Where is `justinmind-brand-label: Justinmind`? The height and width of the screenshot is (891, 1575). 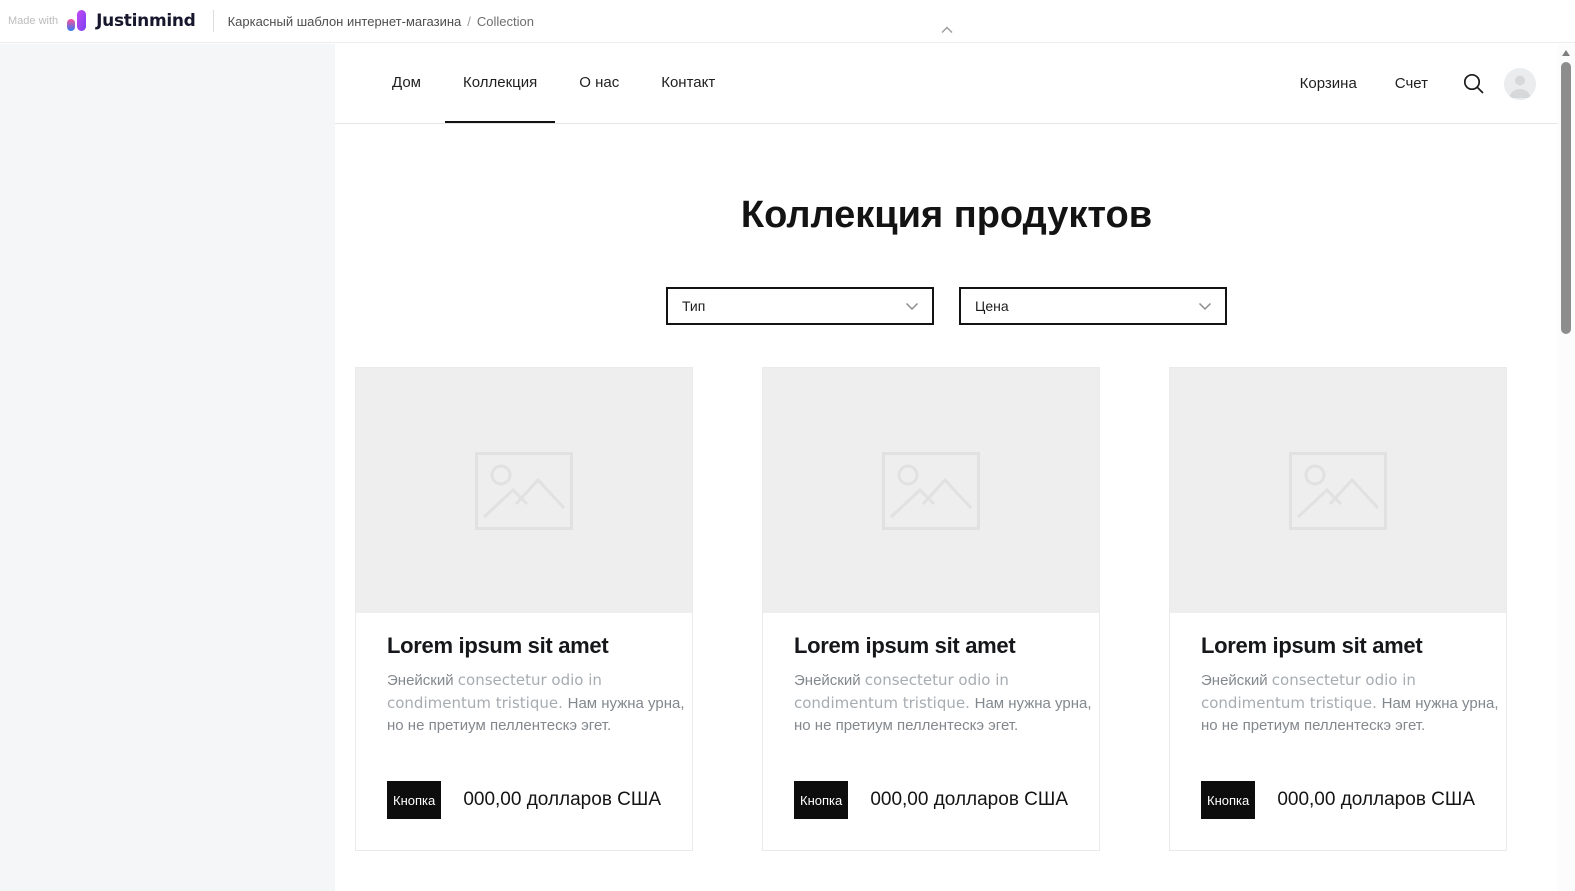
justinmind-brand-label: Justinmind is located at coordinates (146, 21).